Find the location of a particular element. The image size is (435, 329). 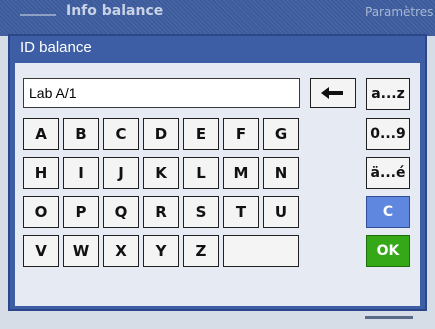

key-s: S is located at coordinates (201, 212).